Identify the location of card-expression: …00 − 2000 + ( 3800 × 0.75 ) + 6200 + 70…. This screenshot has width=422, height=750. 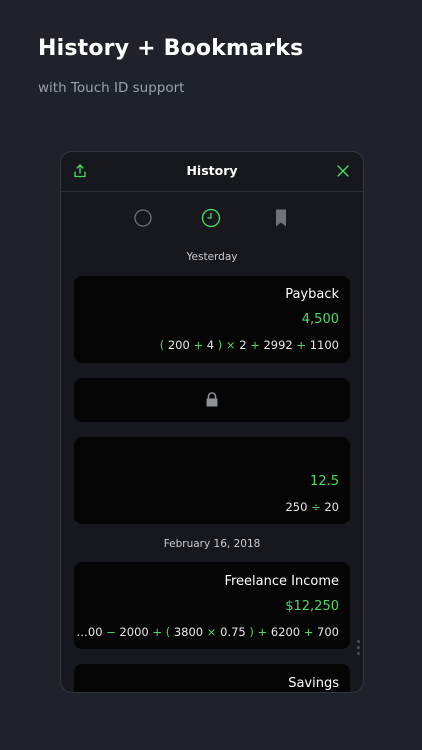
(207, 632).